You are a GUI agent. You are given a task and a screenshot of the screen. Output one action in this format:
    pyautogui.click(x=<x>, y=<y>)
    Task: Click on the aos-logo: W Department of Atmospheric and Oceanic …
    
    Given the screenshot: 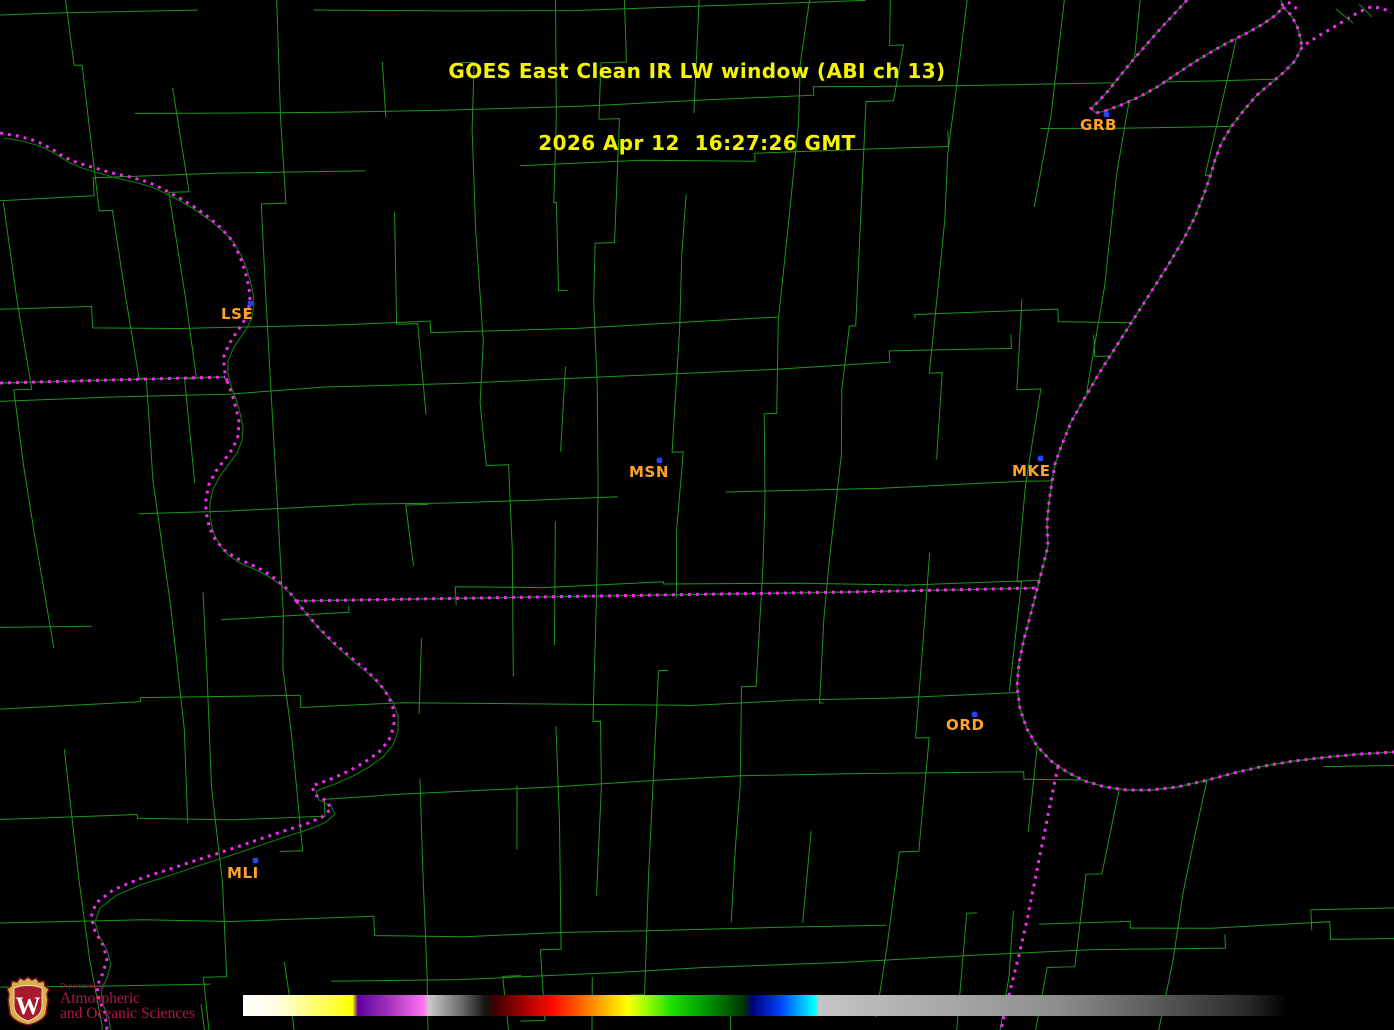 What is the action you would take?
    pyautogui.click(x=99, y=1001)
    